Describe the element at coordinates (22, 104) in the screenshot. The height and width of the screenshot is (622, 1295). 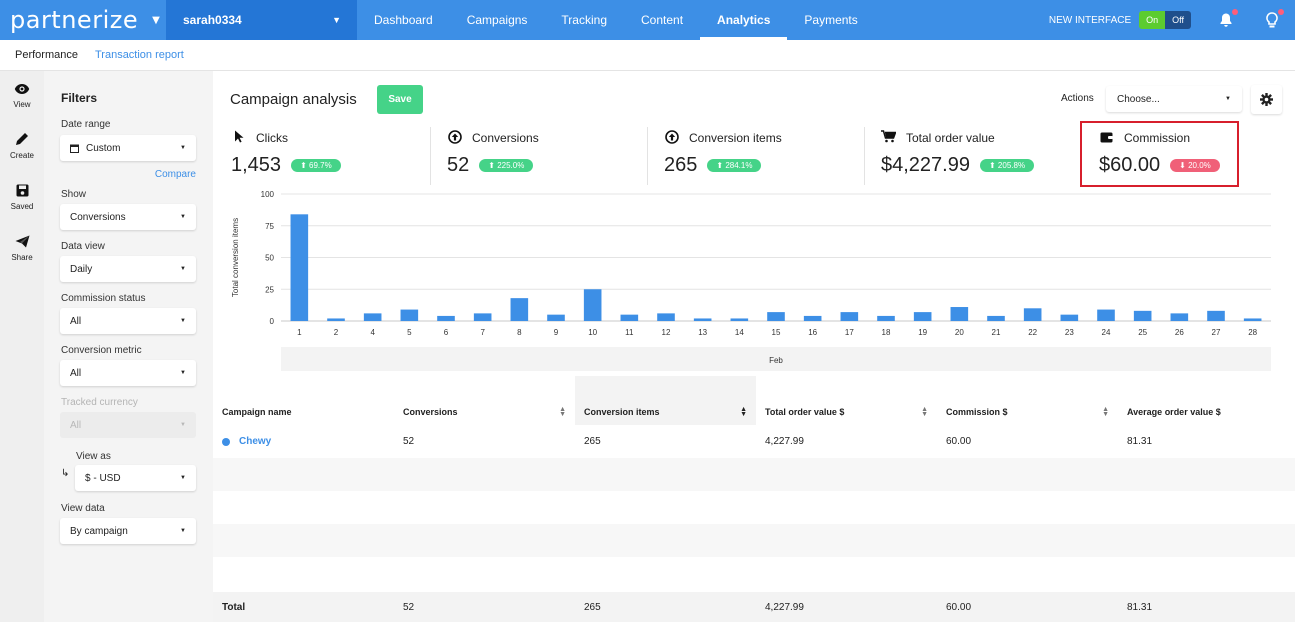
I see `rail-view-label: View` at that location.